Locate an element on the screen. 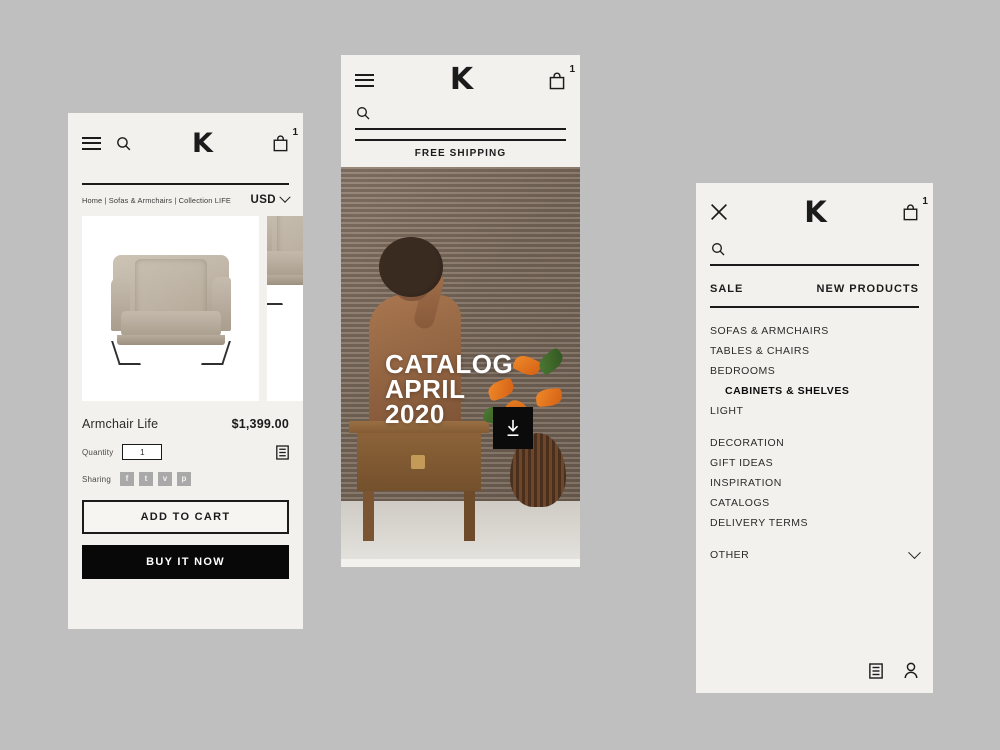  promo-search-row is located at coordinates (460, 117).